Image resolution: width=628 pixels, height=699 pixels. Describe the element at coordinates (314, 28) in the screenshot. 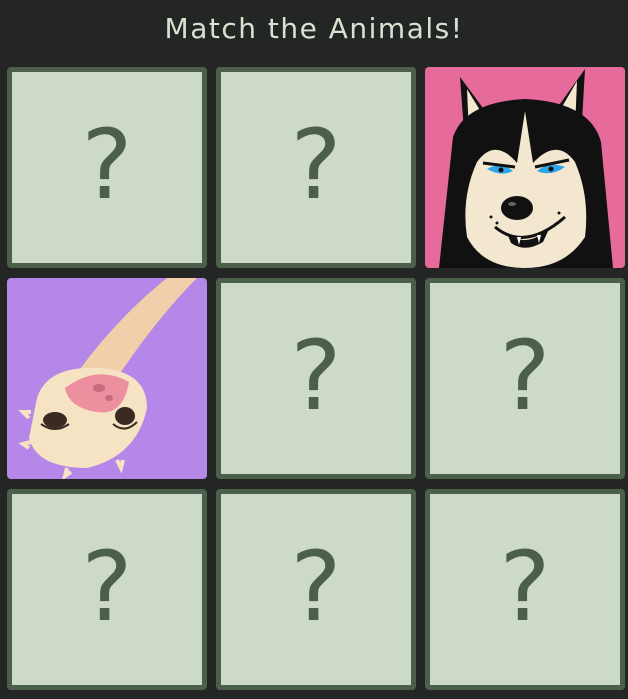

I see `game-title: Match the Animals!` at that location.